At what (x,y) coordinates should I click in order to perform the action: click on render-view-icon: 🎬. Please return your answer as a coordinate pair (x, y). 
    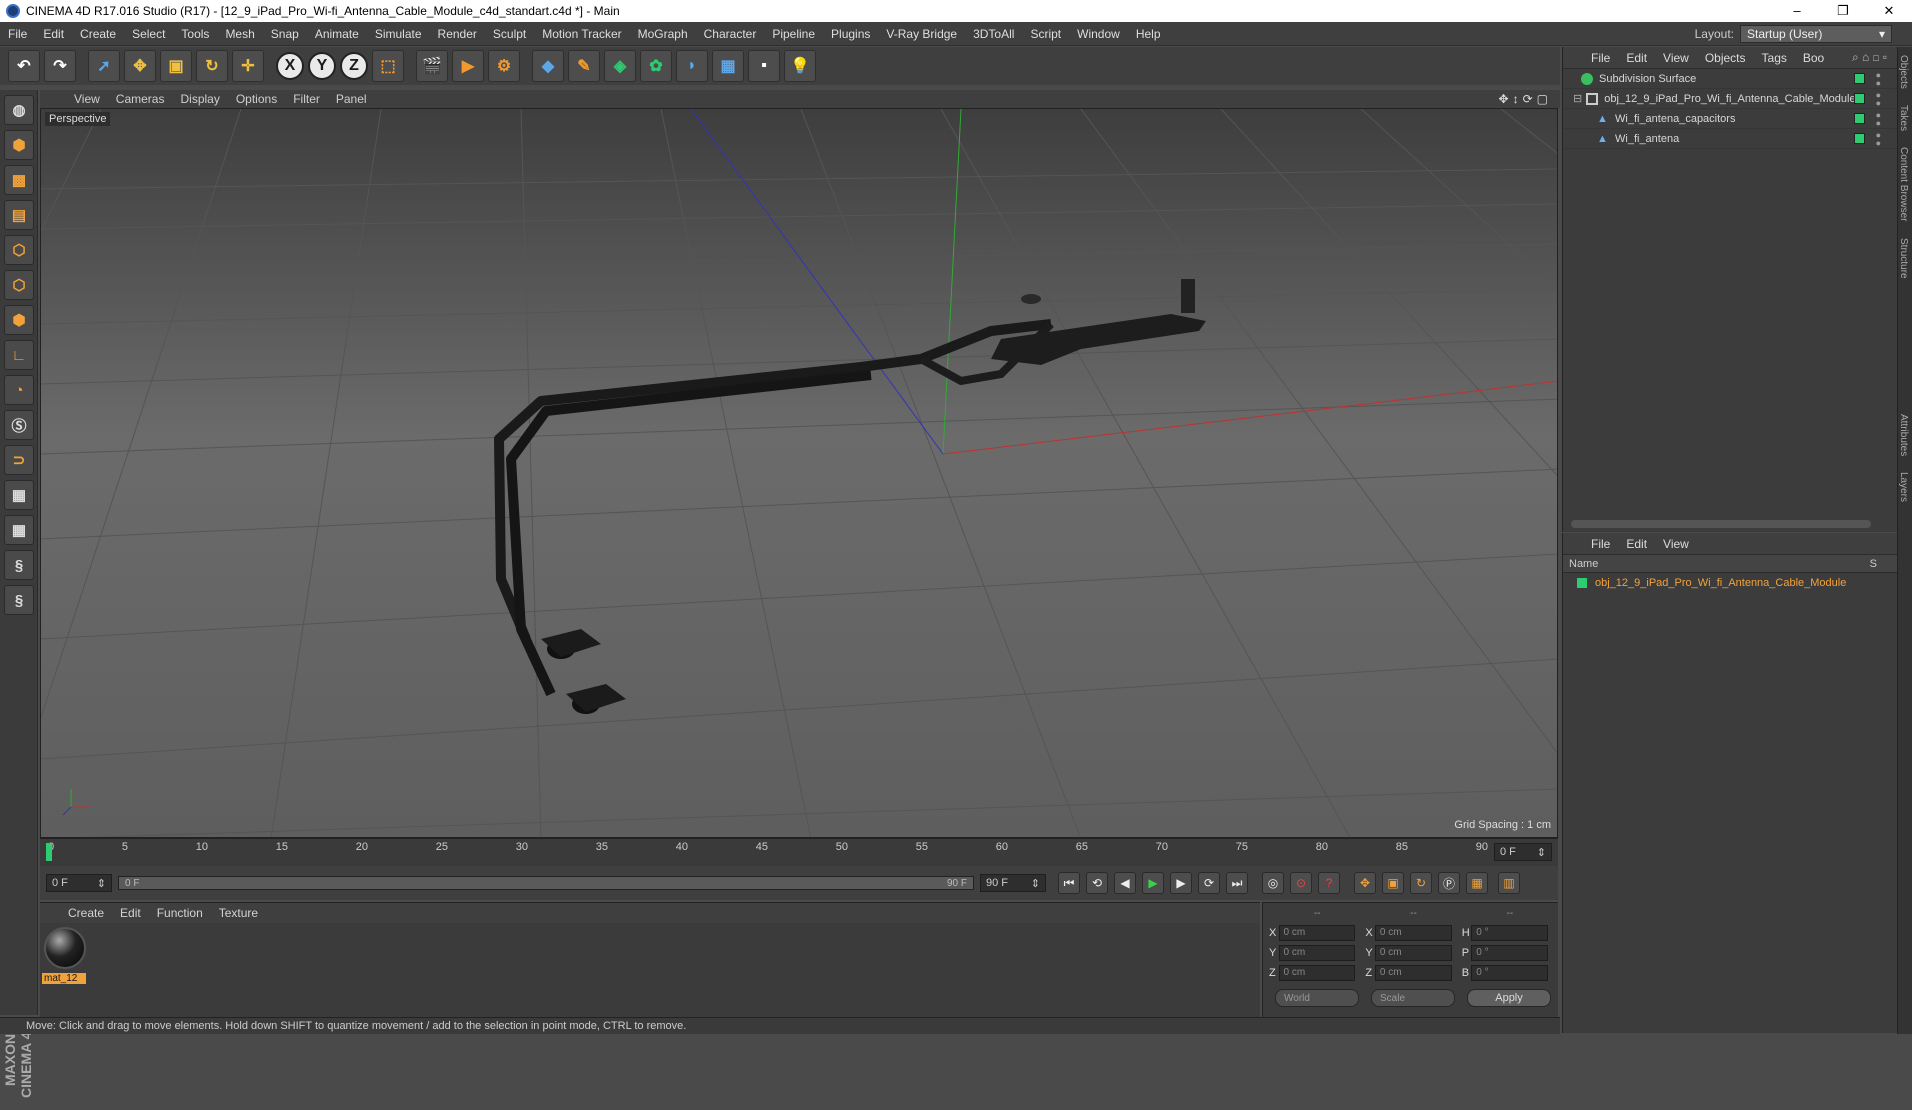
    Looking at the image, I should click on (432, 66).